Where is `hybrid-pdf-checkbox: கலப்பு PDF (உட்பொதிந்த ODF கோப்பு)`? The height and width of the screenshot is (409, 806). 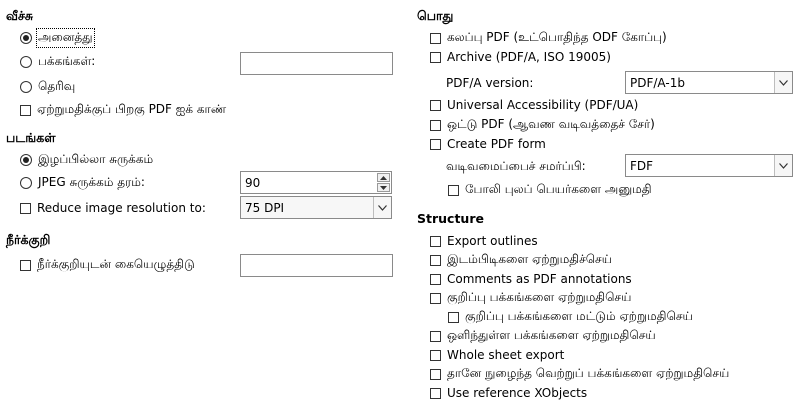 hybrid-pdf-checkbox: கலப்பு PDF (உட்பொதிந்த ODF கோப்பு) is located at coordinates (548, 38).